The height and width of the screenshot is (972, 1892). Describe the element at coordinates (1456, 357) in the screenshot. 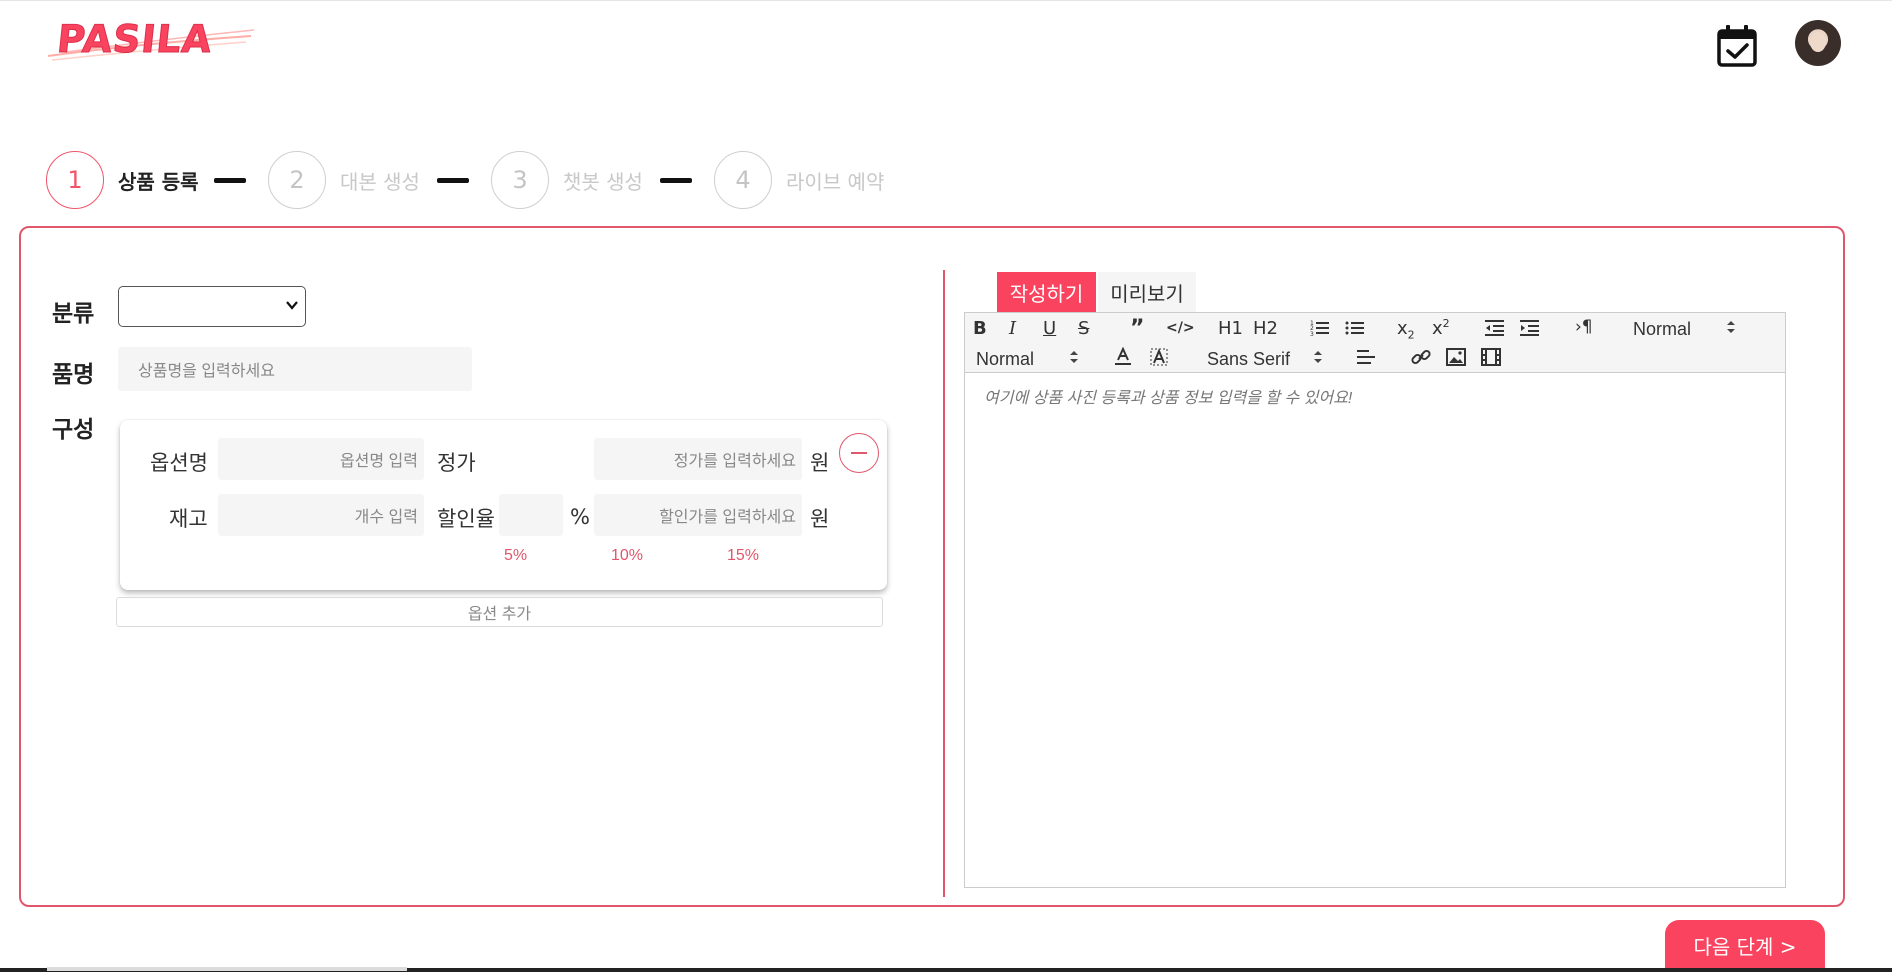

I see `image-icon` at that location.